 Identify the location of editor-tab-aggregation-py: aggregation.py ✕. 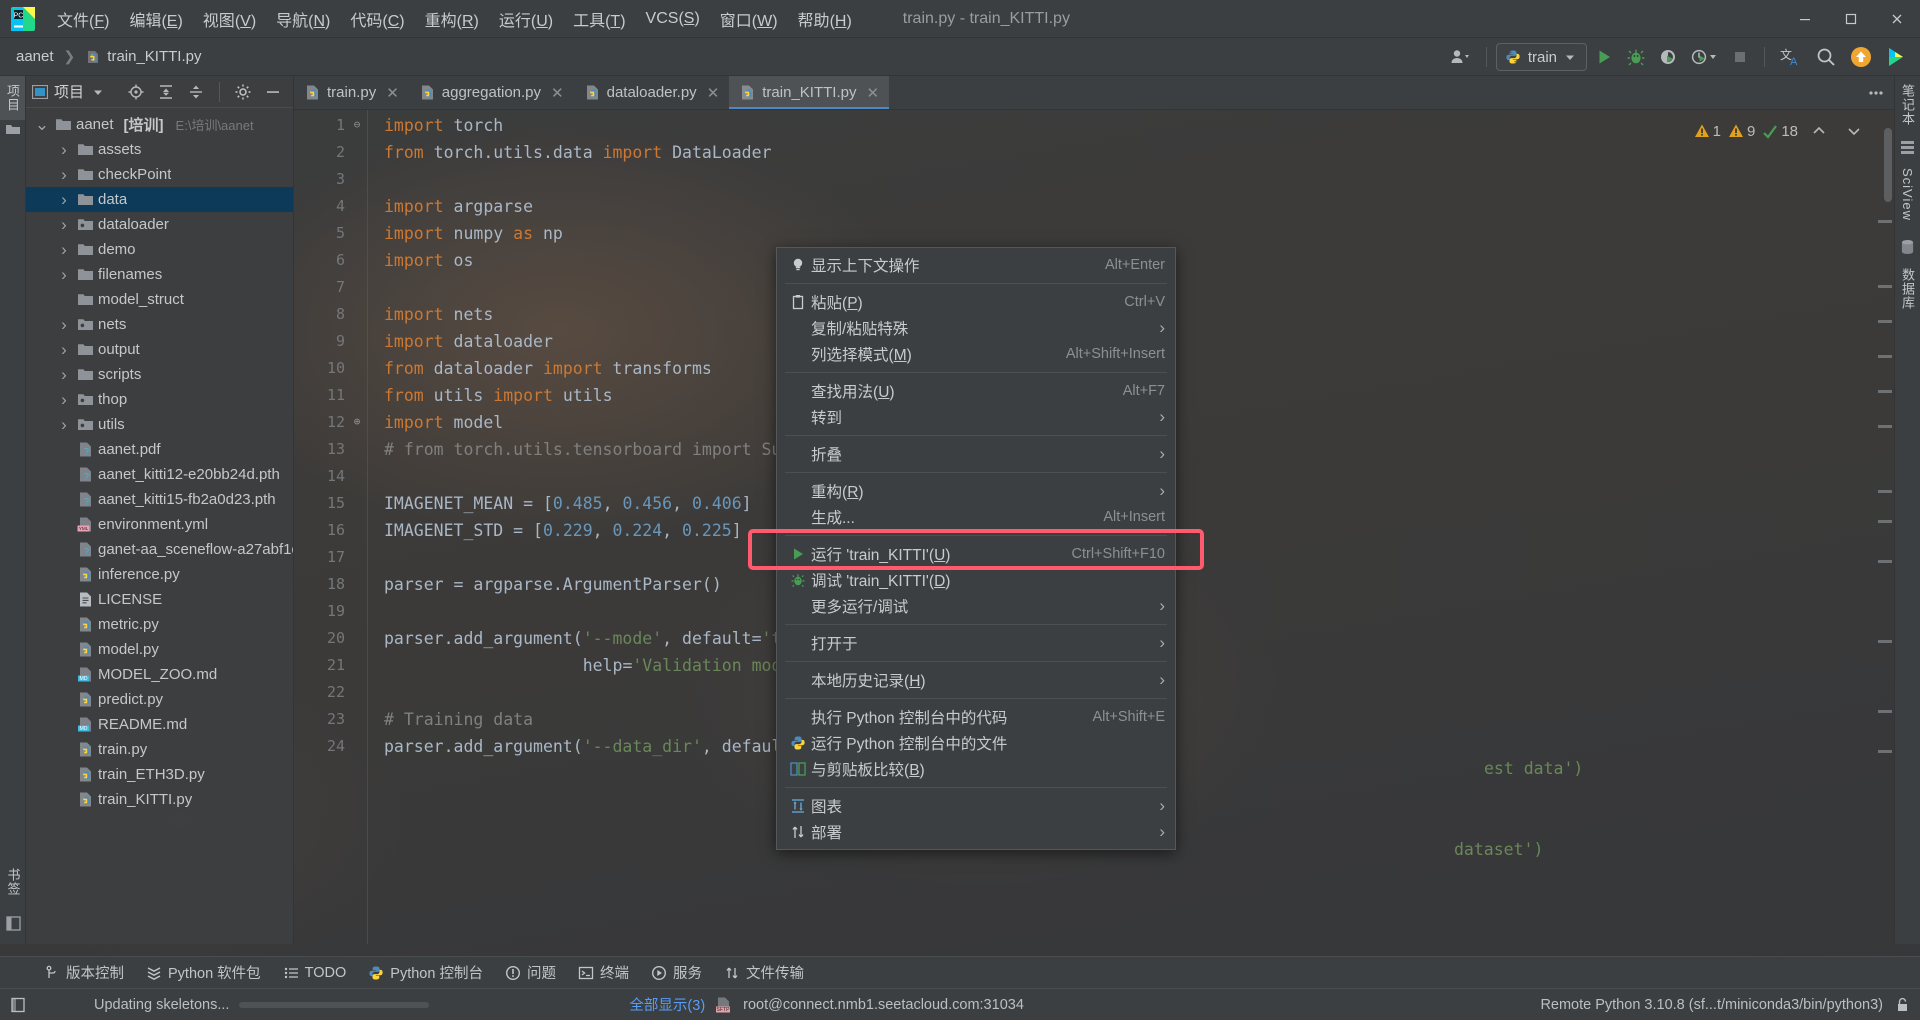
(491, 92).